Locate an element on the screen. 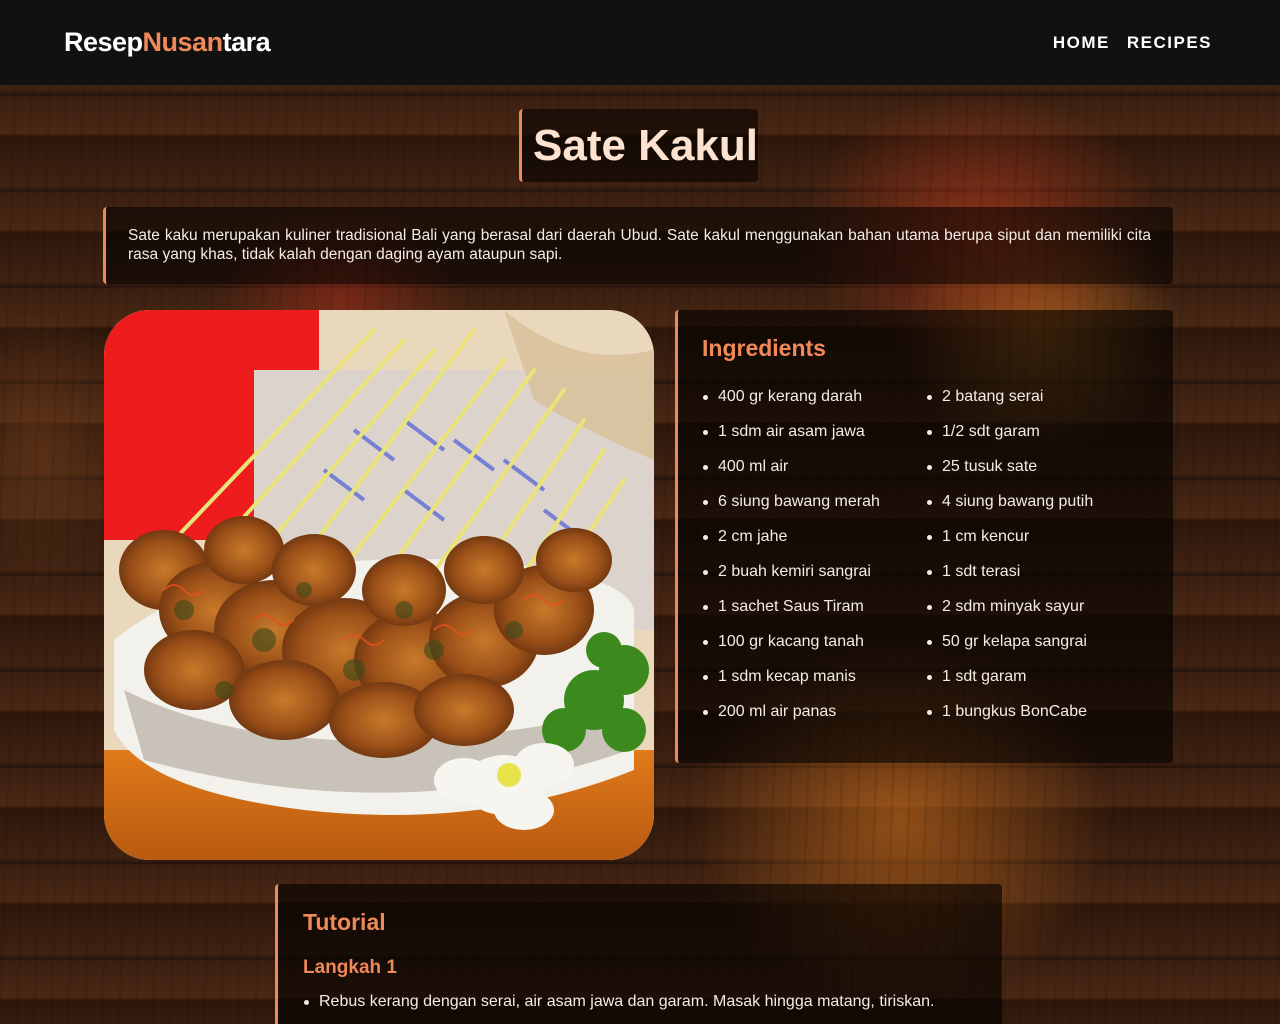  ingredient-item: 200 ml air panas is located at coordinates (814, 720).